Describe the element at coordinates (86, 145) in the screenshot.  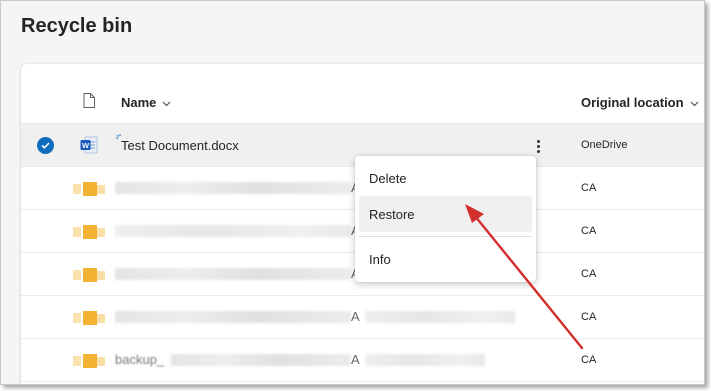
I see `svg-text: W` at that location.